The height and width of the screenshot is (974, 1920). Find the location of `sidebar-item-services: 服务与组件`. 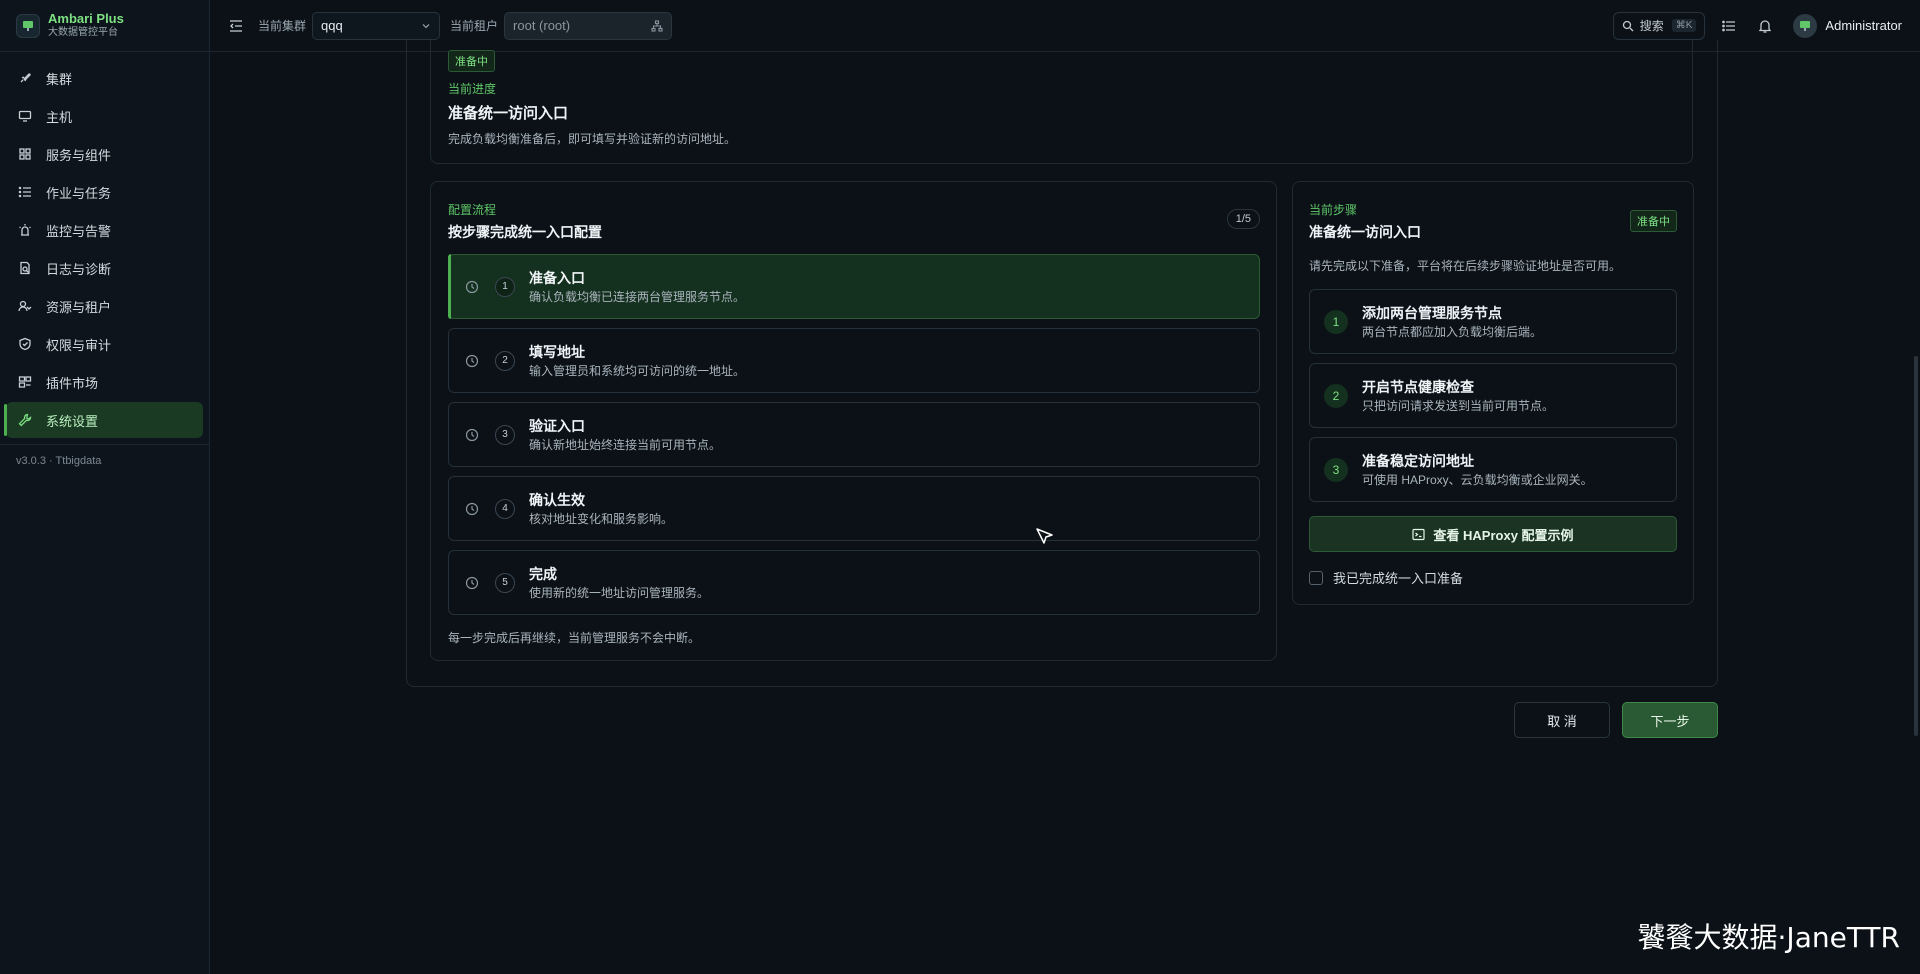

sidebar-item-services: 服务与组件 is located at coordinates (104, 154).